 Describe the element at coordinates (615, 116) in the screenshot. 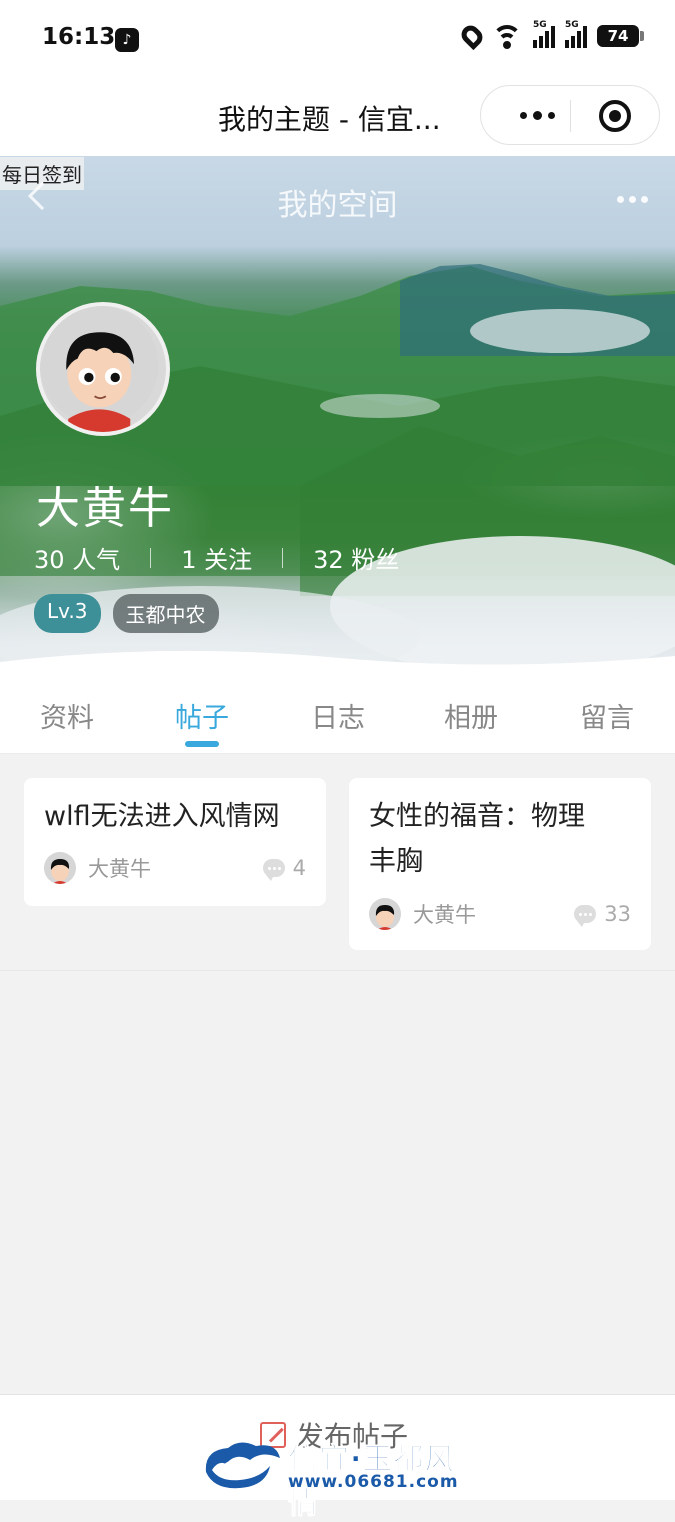

I see `close-target-icon` at that location.